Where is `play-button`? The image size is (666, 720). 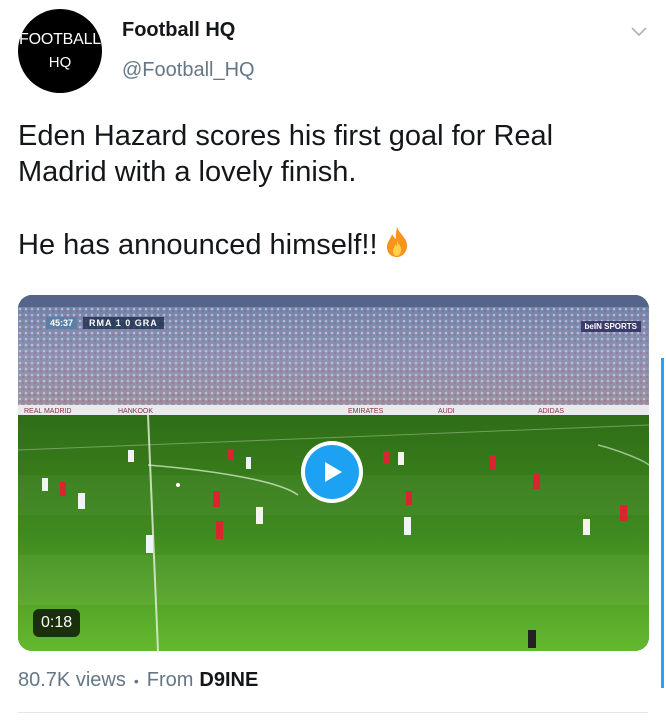 play-button is located at coordinates (332, 472).